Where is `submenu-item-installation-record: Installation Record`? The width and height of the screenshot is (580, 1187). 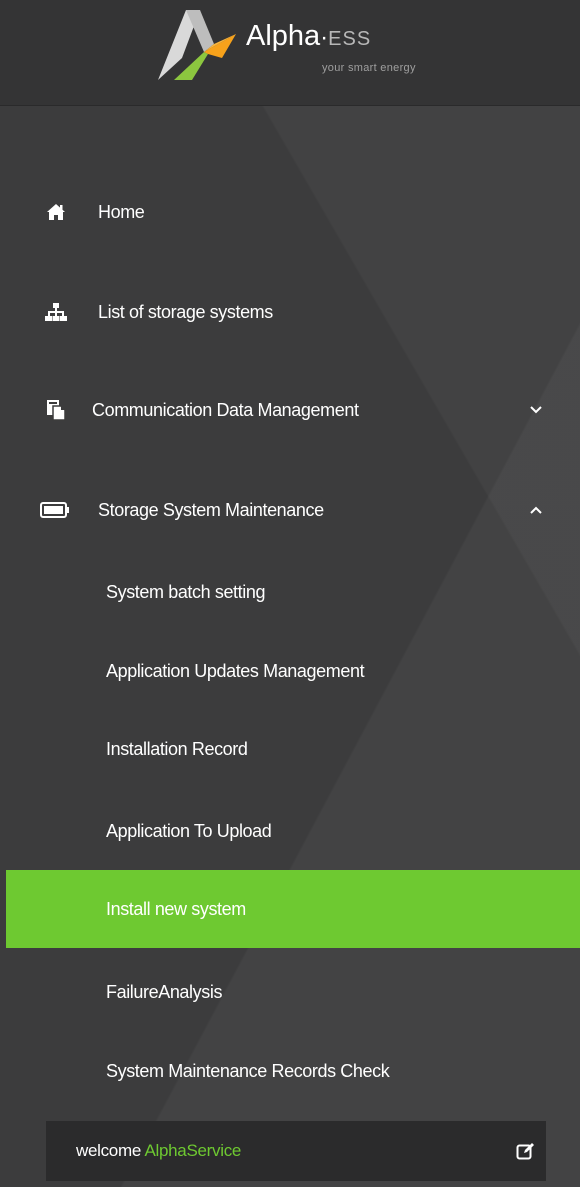
submenu-item-installation-record: Installation Record is located at coordinates (293, 749).